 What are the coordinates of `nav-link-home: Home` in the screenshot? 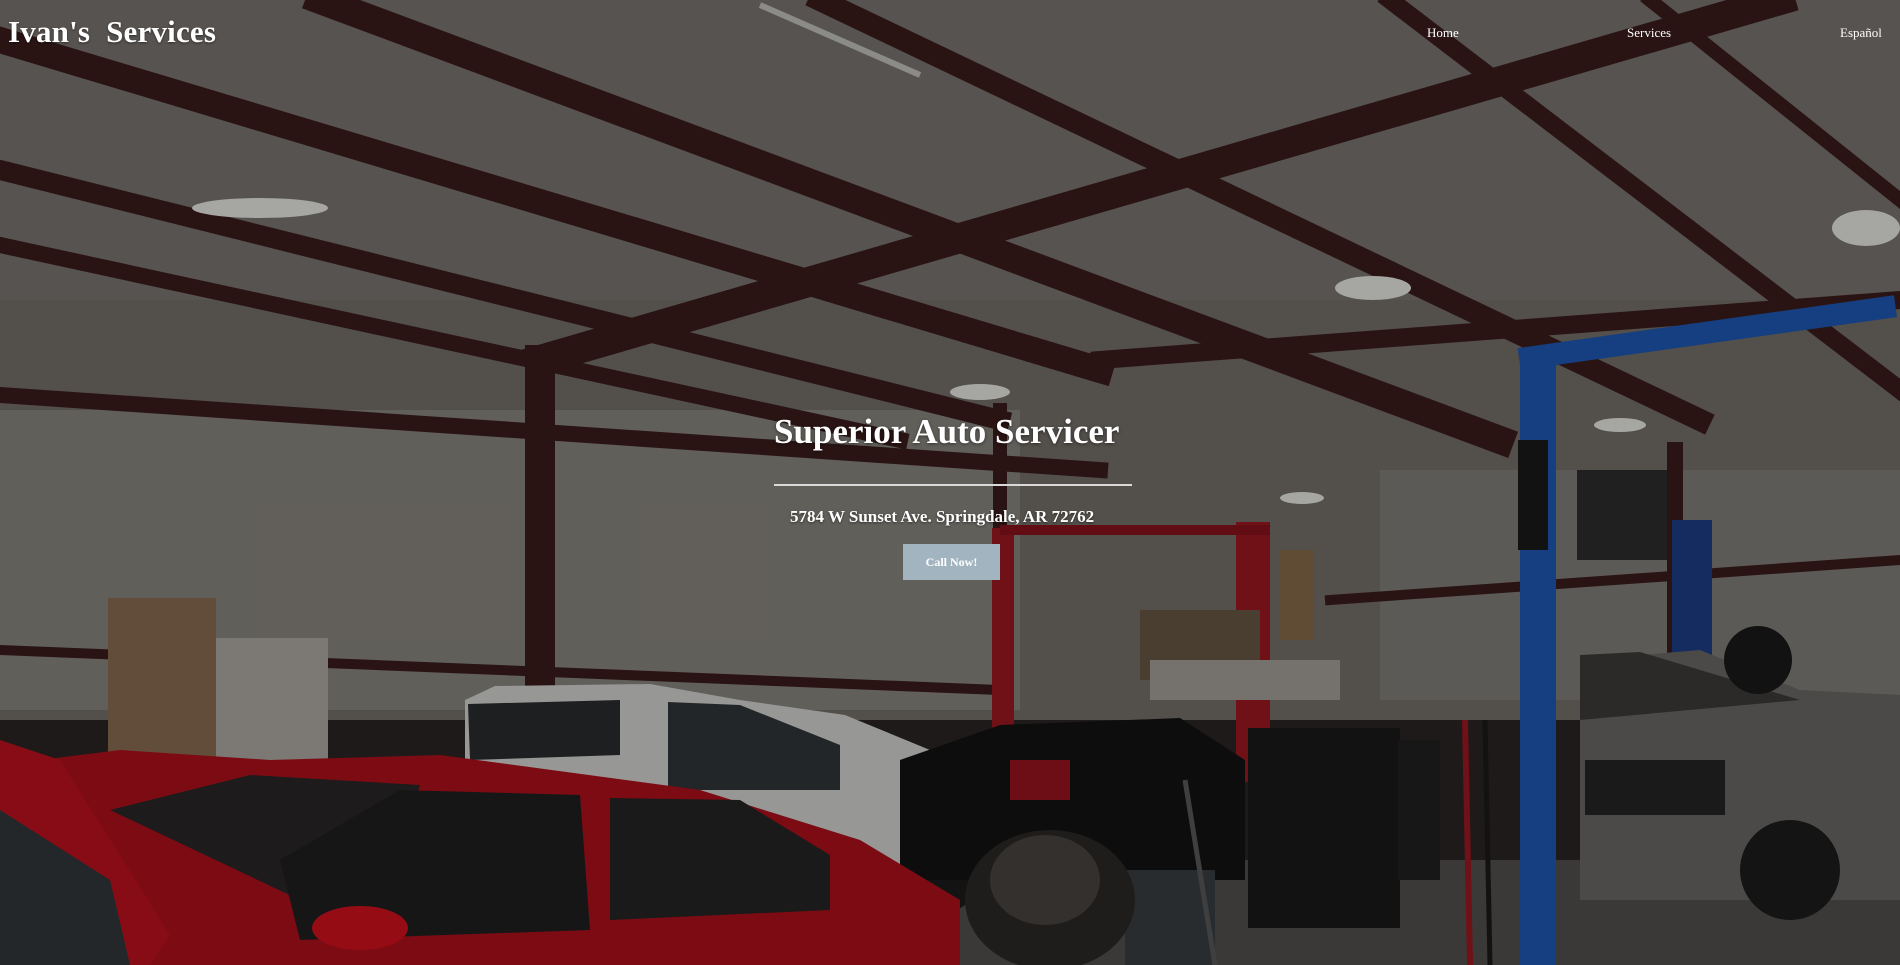 It's located at (1443, 33).